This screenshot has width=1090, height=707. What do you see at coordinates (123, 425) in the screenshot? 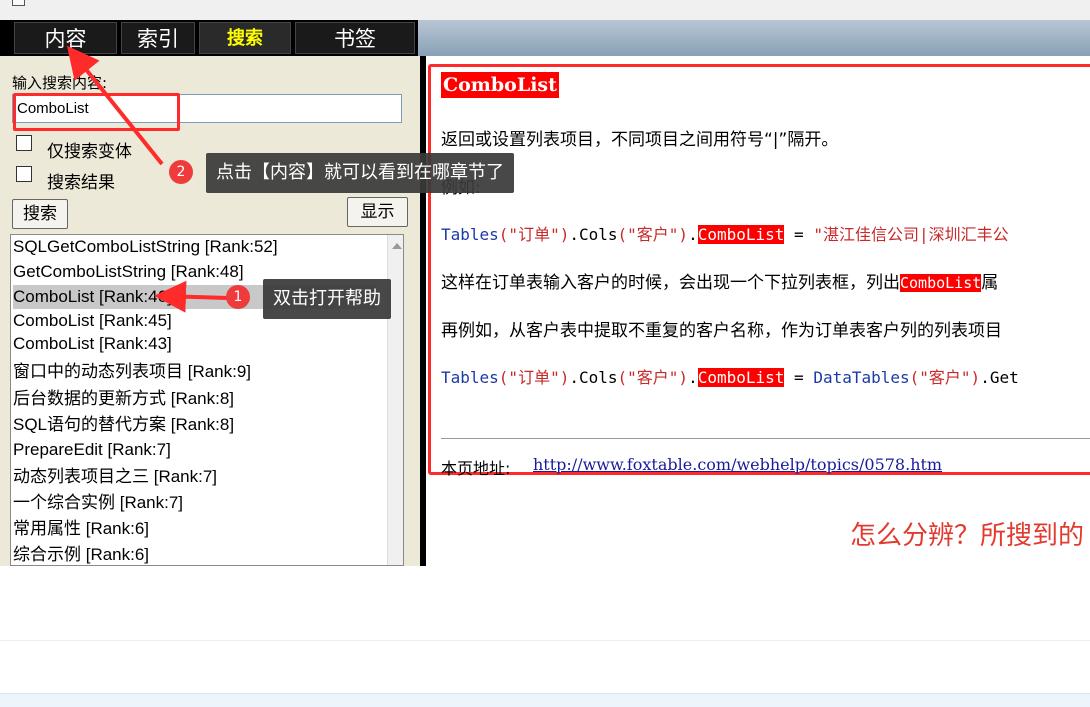
I see `list-item: SQL语句的替代方案 [Rank:8]` at bounding box center [123, 425].